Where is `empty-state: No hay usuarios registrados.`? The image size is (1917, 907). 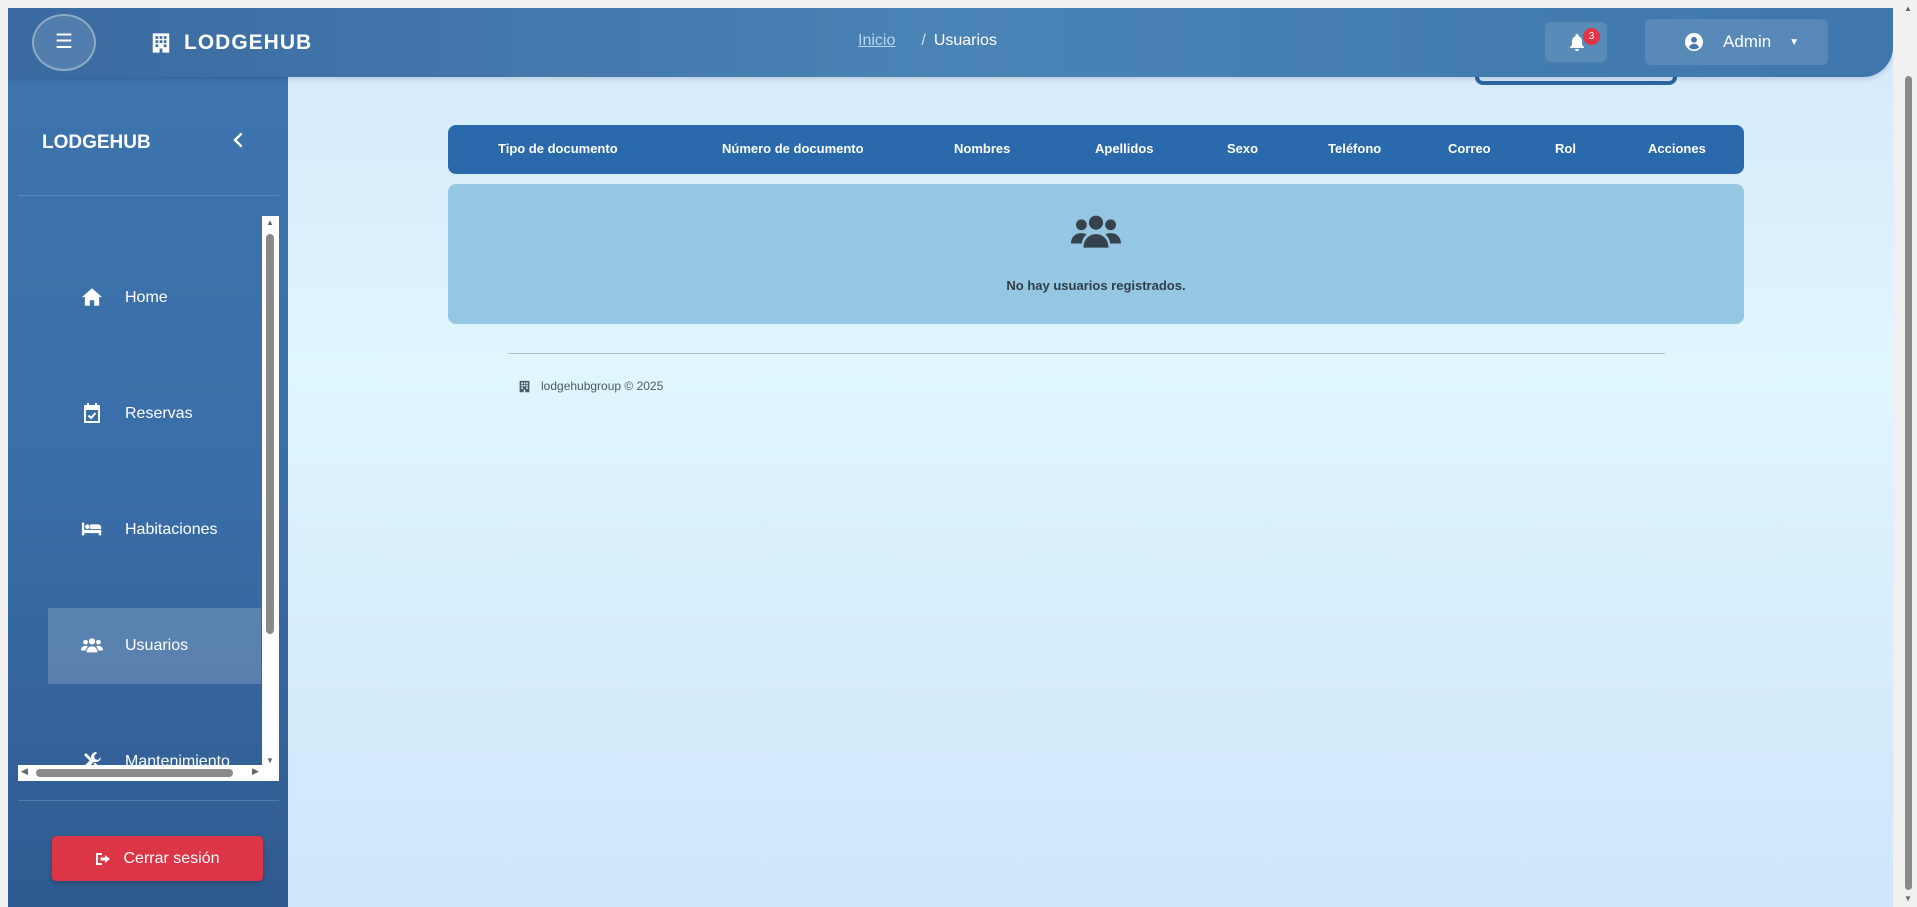
empty-state: No hay usuarios registrados. is located at coordinates (1096, 254).